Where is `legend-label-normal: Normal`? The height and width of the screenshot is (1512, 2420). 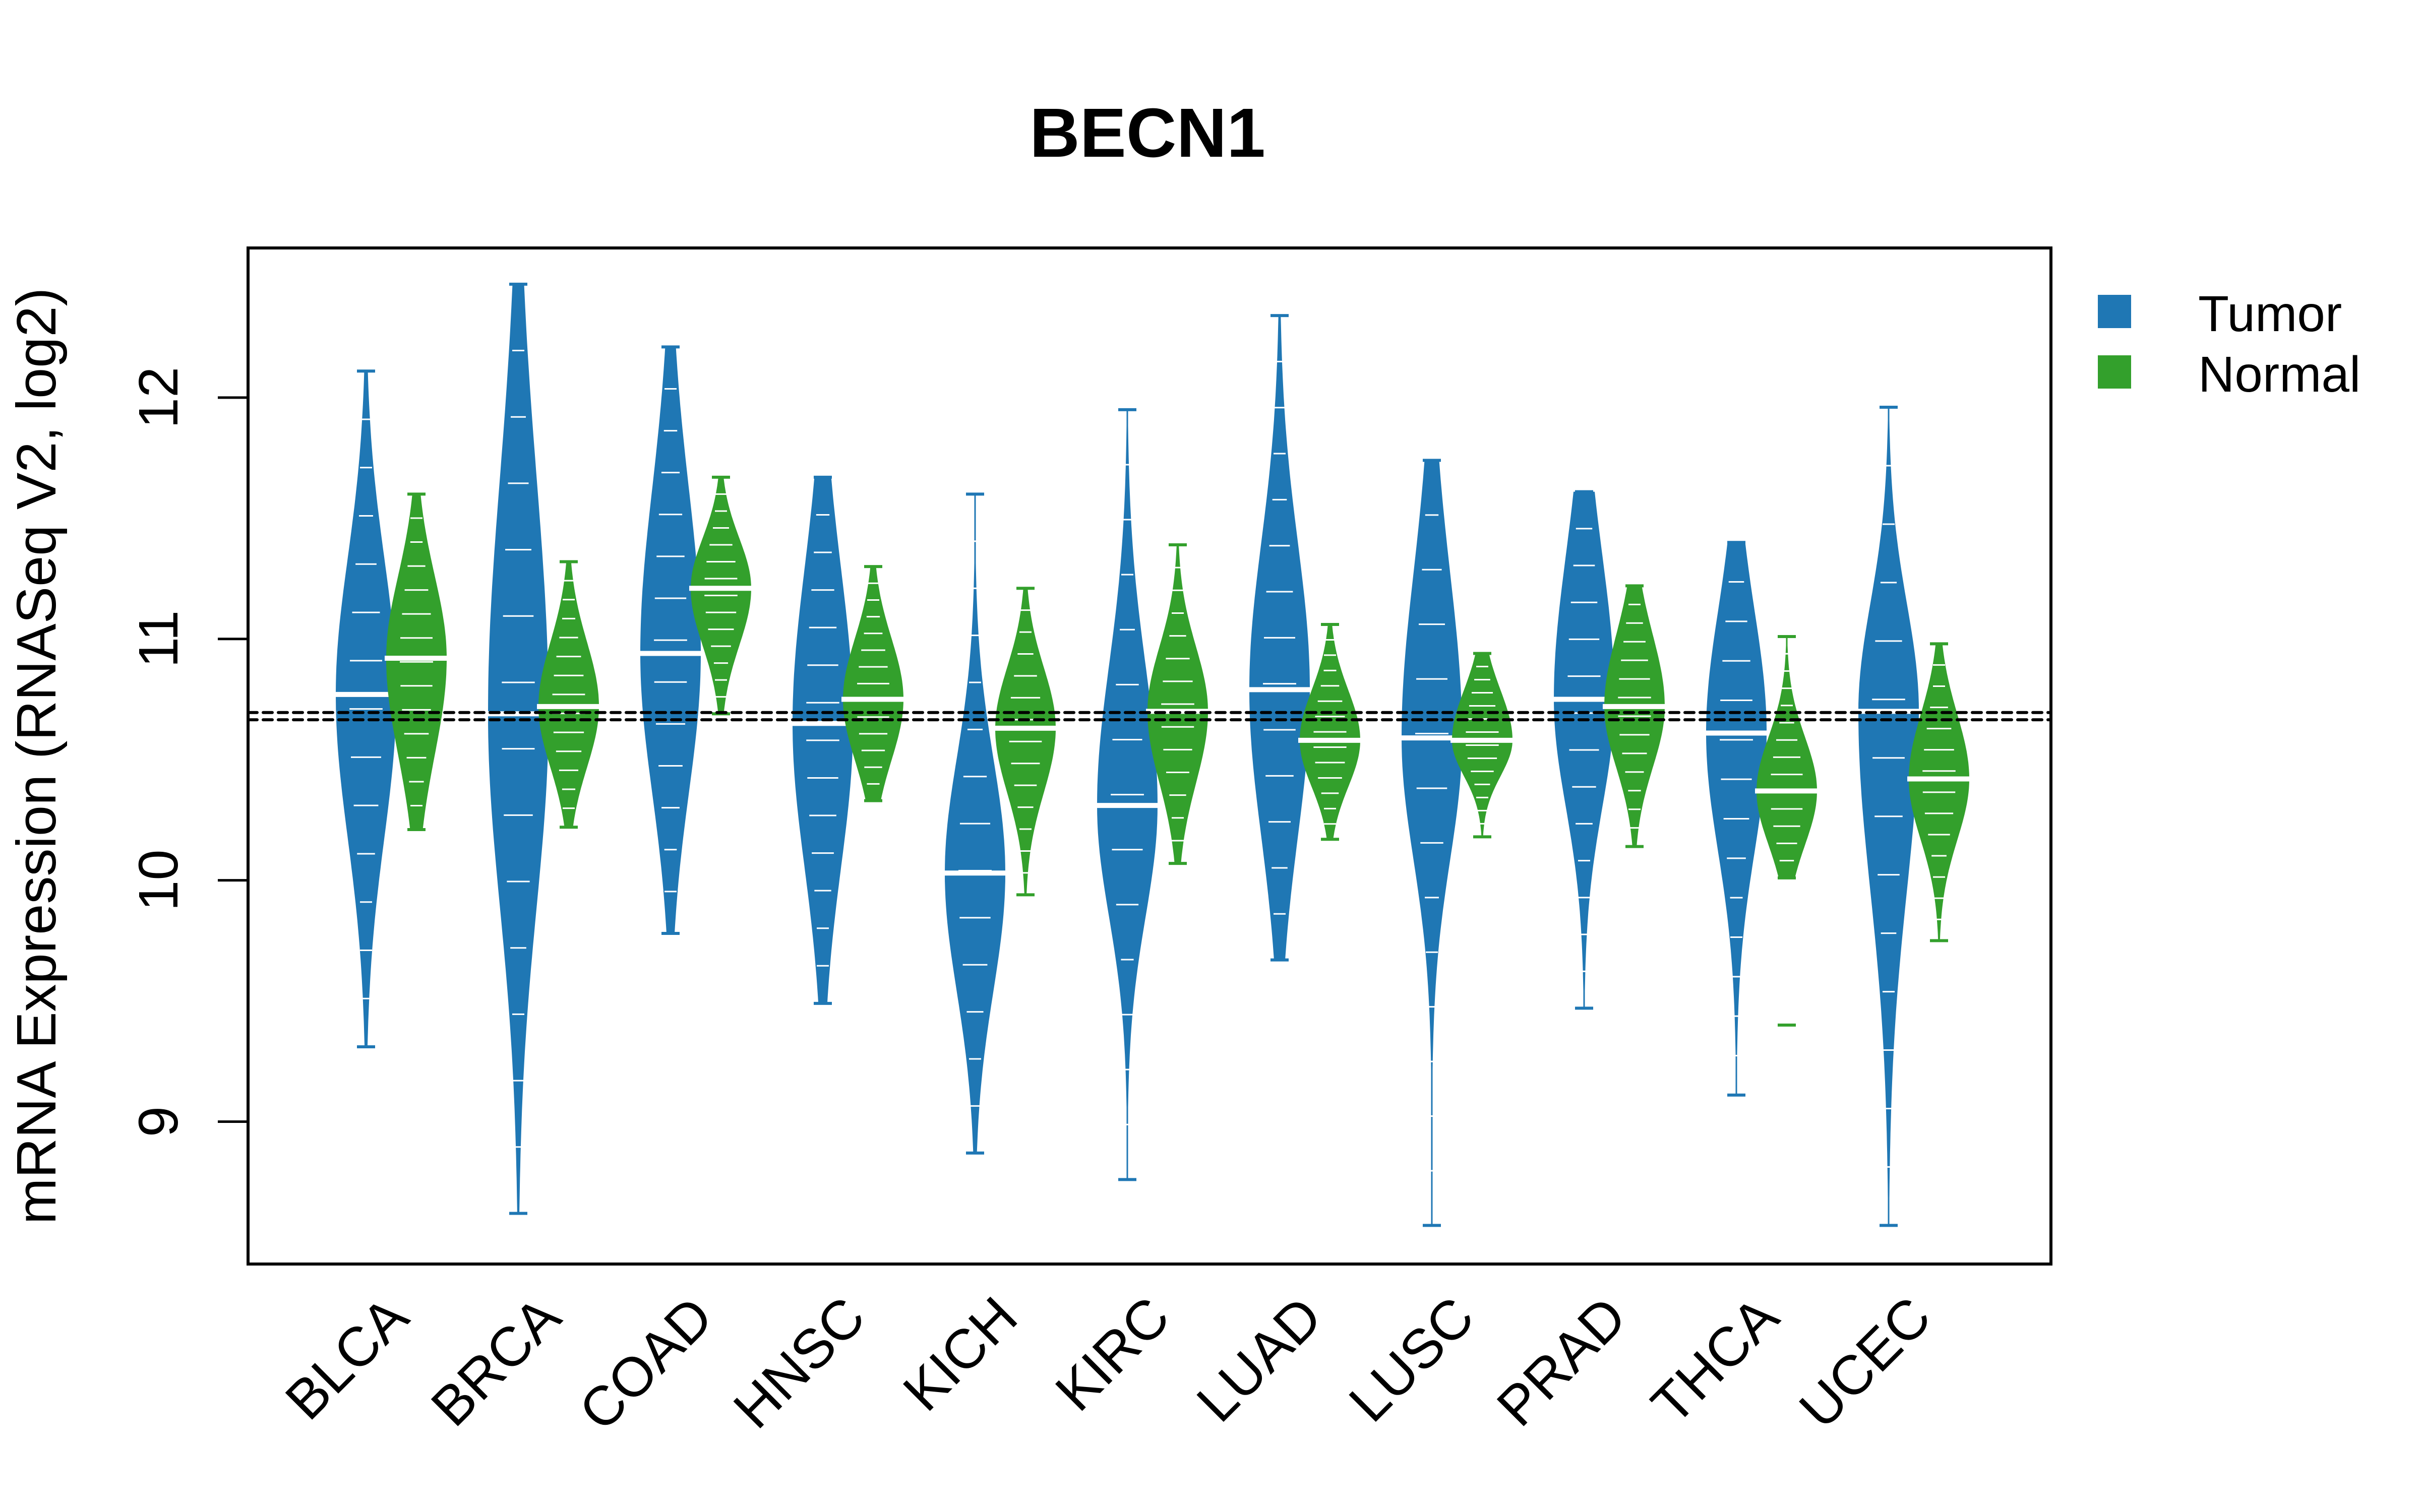 legend-label-normal: Normal is located at coordinates (2279, 374).